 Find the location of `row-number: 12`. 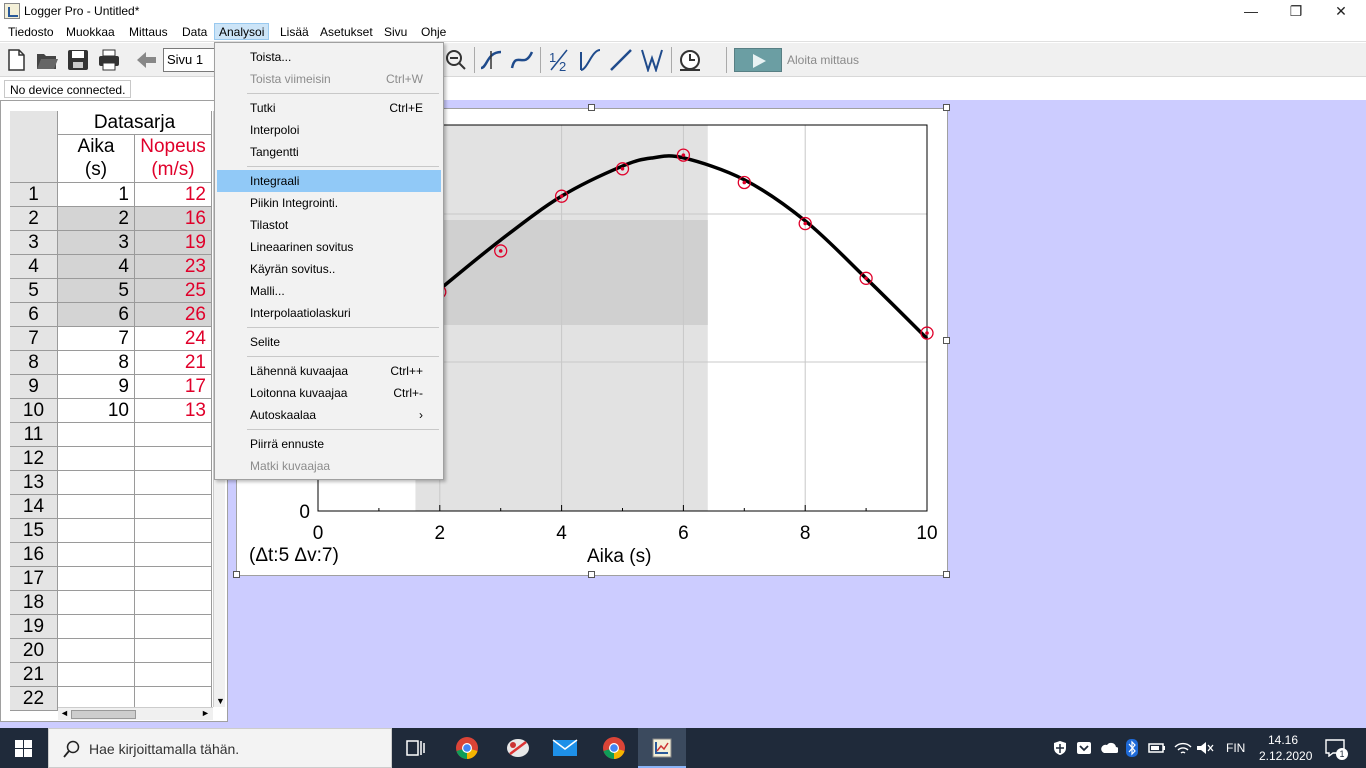

row-number: 12 is located at coordinates (34, 459).